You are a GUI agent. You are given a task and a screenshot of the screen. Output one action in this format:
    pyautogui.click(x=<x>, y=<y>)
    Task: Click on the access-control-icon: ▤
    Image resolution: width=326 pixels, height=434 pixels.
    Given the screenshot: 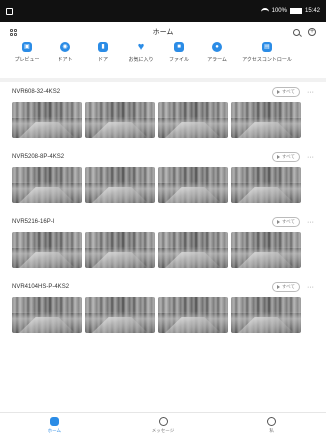 What is the action you would take?
    pyautogui.click(x=267, y=47)
    